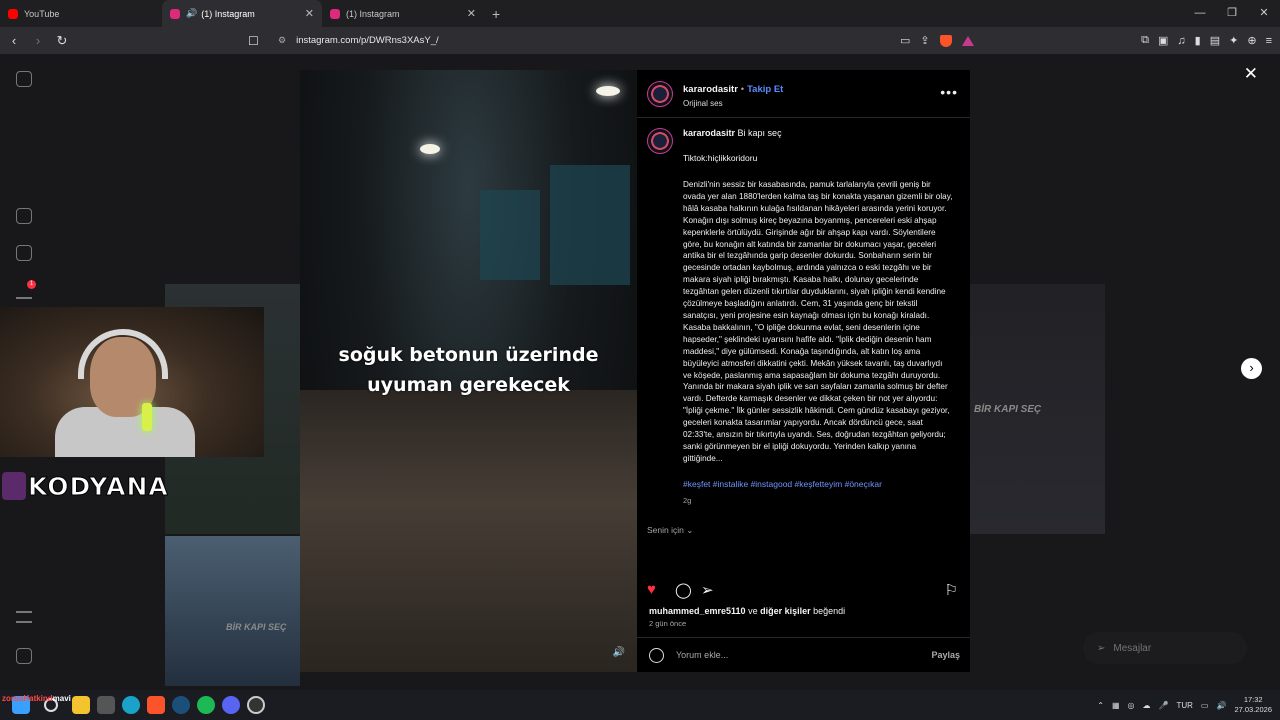  What do you see at coordinates (191, 13) in the screenshot?
I see `speaker-icon: 🔊` at bounding box center [191, 13].